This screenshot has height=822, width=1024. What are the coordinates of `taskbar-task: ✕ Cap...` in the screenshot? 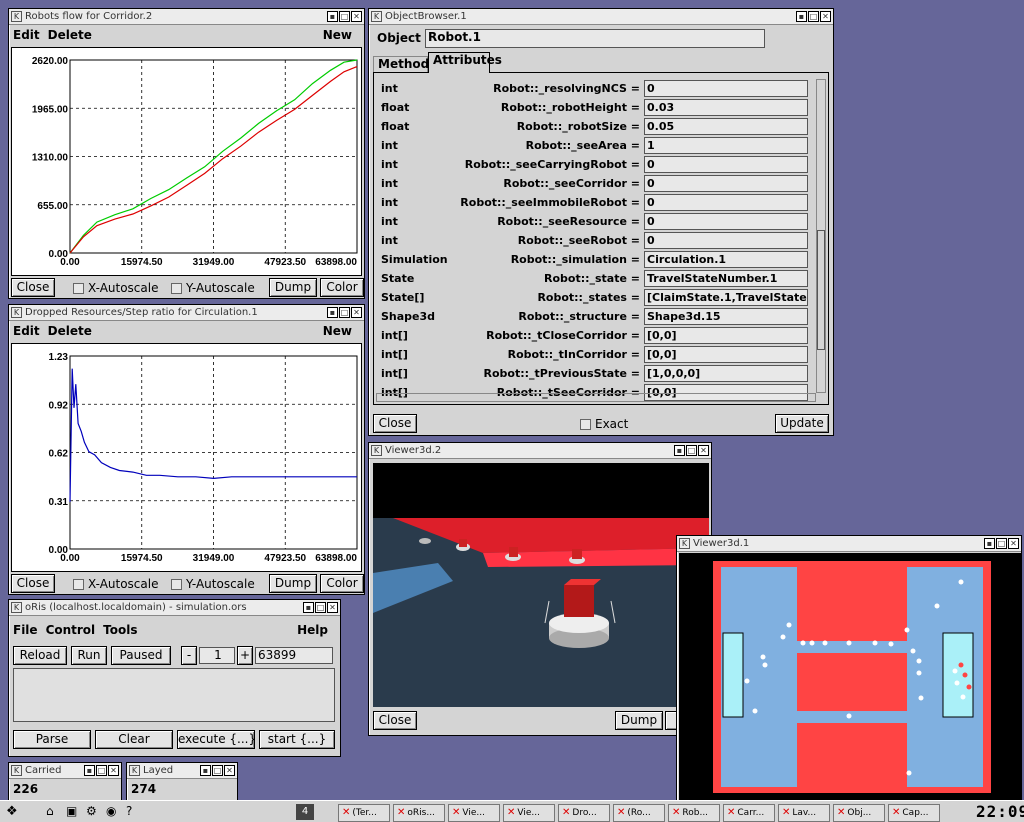 It's located at (914, 813).